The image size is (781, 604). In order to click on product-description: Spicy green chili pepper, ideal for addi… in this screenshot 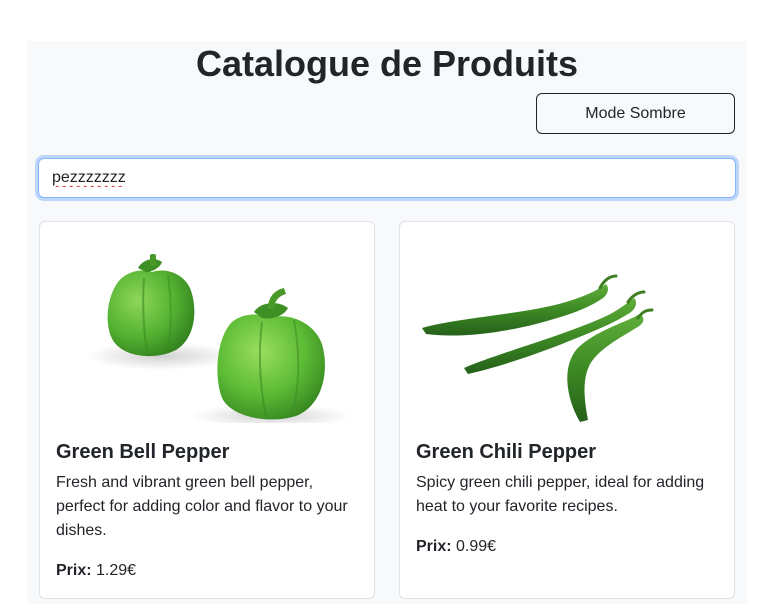, I will do `click(560, 494)`.